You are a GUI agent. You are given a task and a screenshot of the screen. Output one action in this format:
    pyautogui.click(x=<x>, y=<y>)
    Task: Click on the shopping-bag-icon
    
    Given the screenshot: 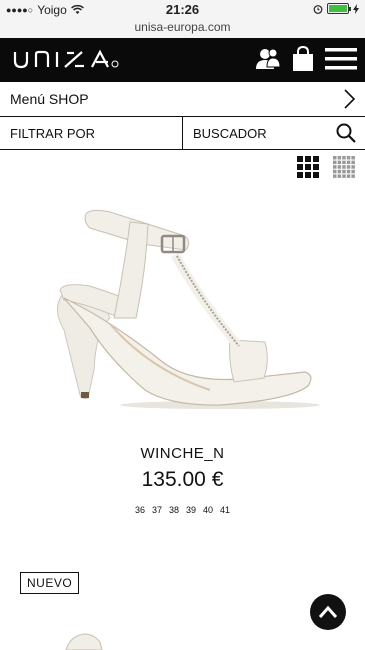 What is the action you would take?
    pyautogui.click(x=303, y=59)
    